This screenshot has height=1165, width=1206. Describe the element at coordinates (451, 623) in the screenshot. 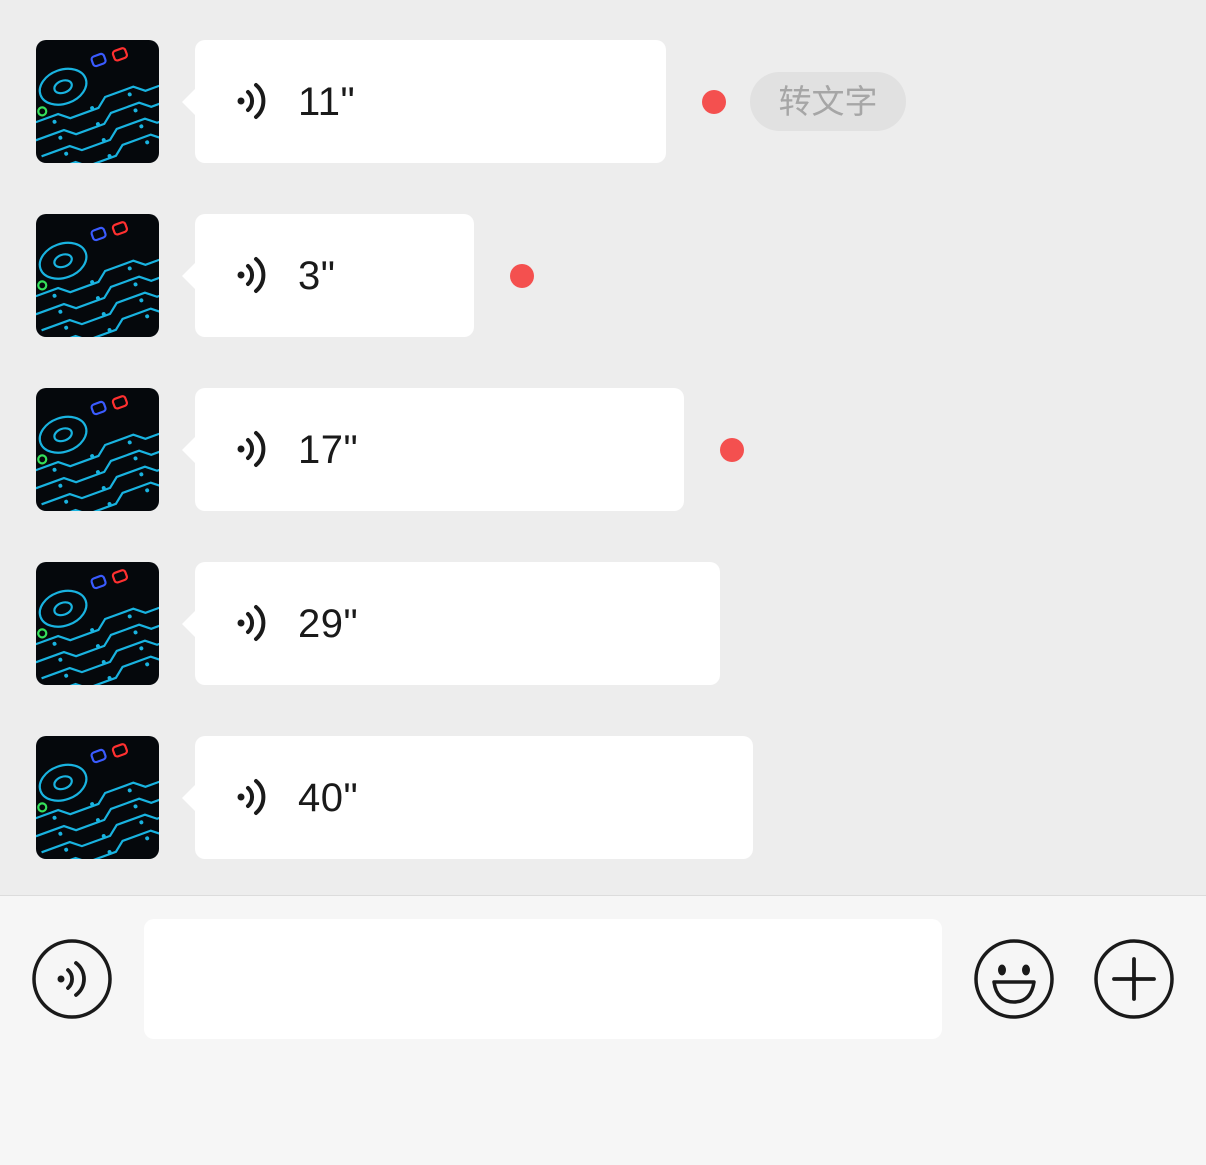

I see `voice-message-bubble: 29"` at that location.